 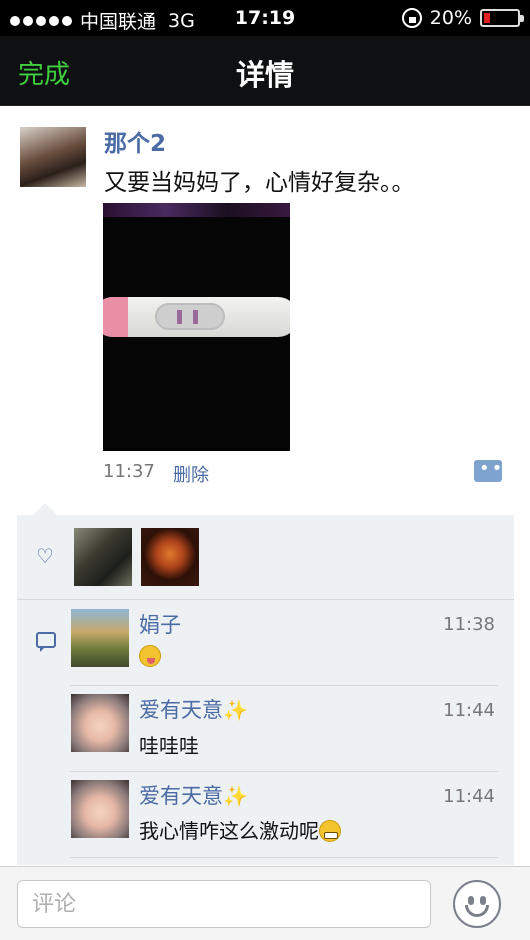 What do you see at coordinates (330, 831) in the screenshot?
I see `grin-emoji-icon` at bounding box center [330, 831].